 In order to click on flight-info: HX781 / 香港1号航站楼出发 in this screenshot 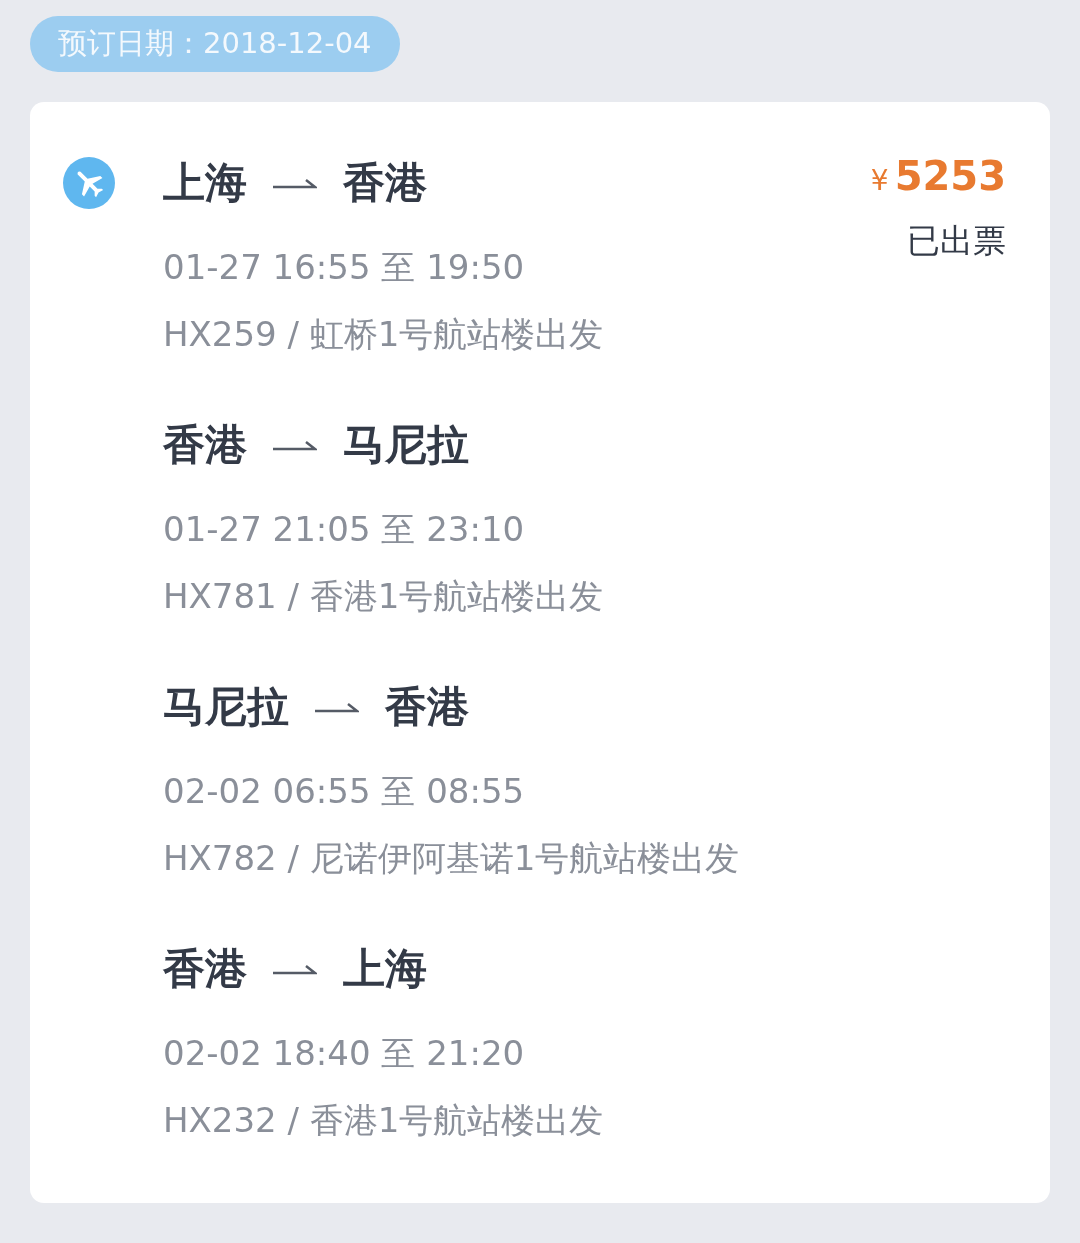, I will do `click(384, 596)`.